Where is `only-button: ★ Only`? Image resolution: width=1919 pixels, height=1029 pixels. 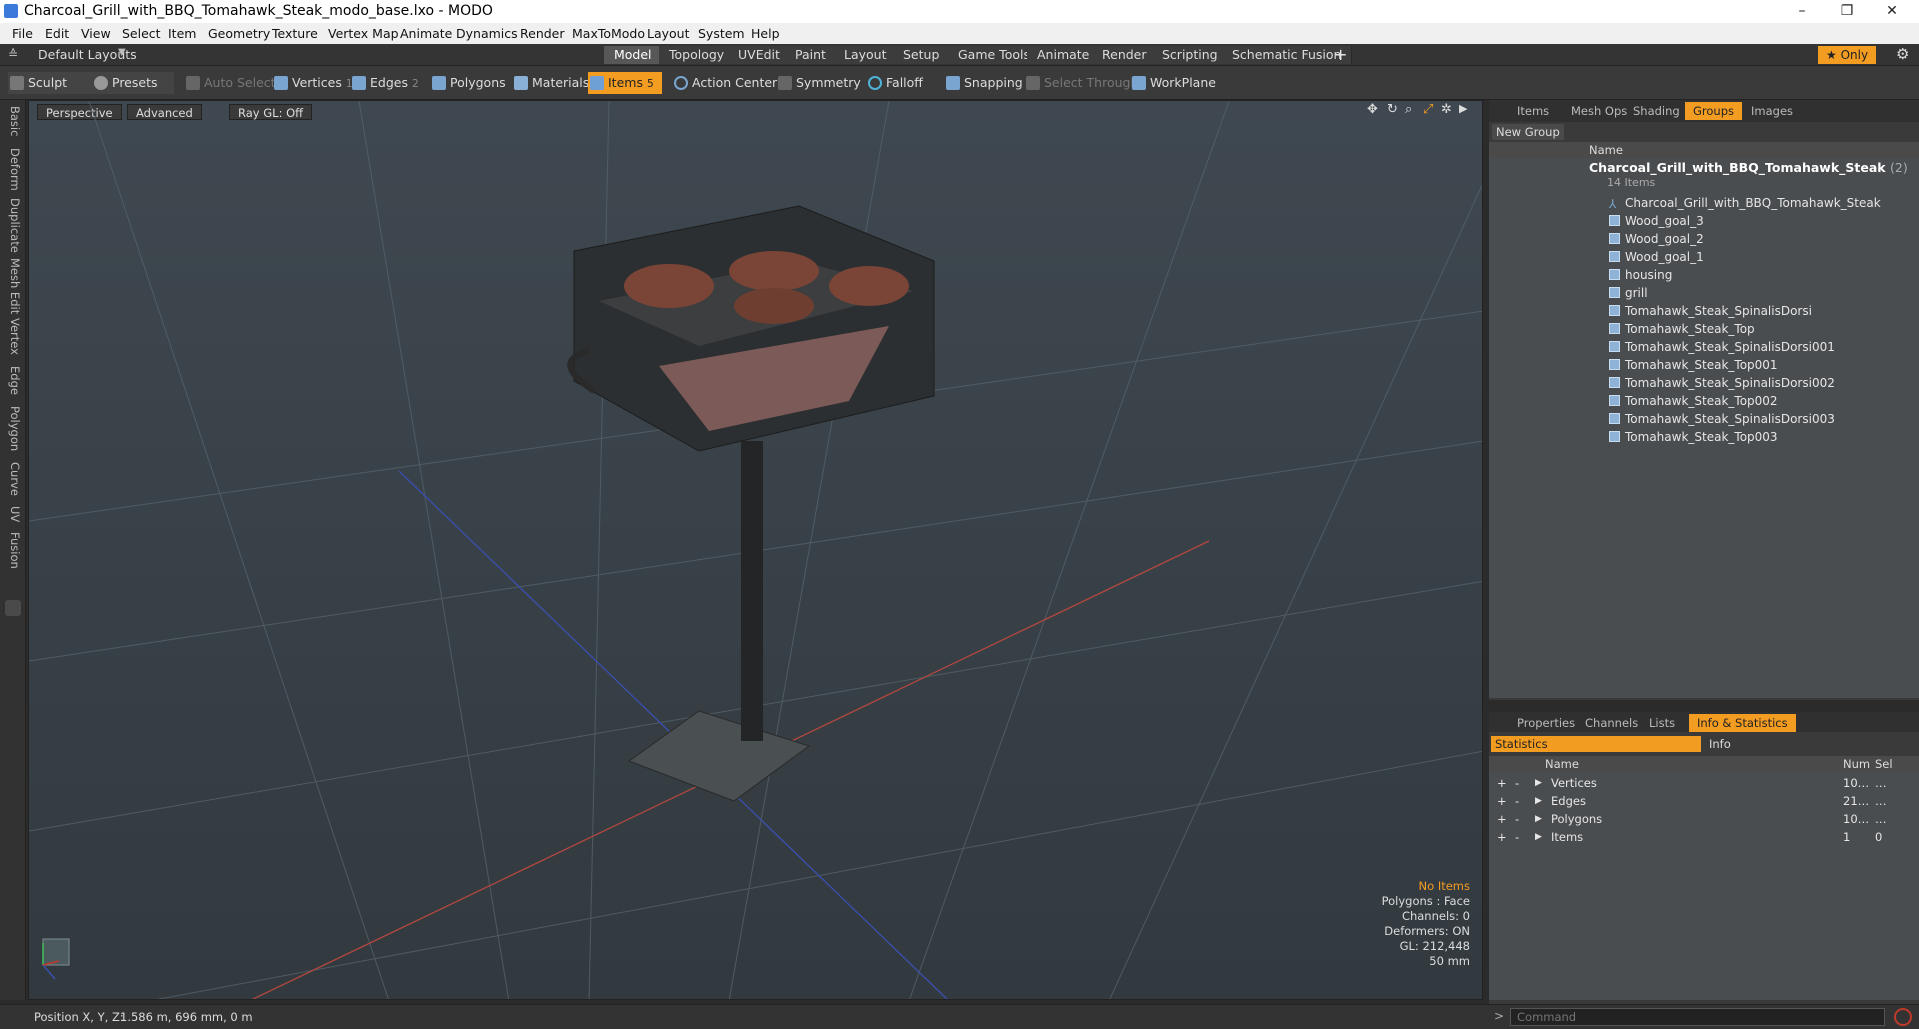 only-button: ★ Only is located at coordinates (1847, 55).